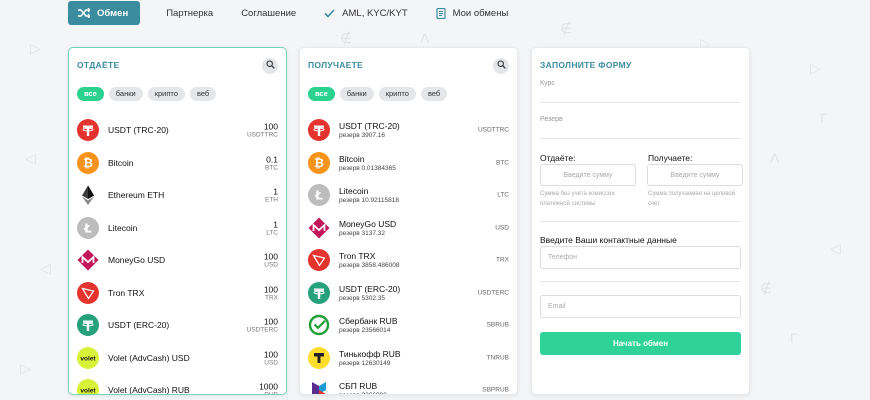 Image resolution: width=870 pixels, height=400 pixels. Describe the element at coordinates (408, 325) in the screenshot. I see `get-currency-row: Сбербанк RUB резерв 23566014 SBRUB` at that location.